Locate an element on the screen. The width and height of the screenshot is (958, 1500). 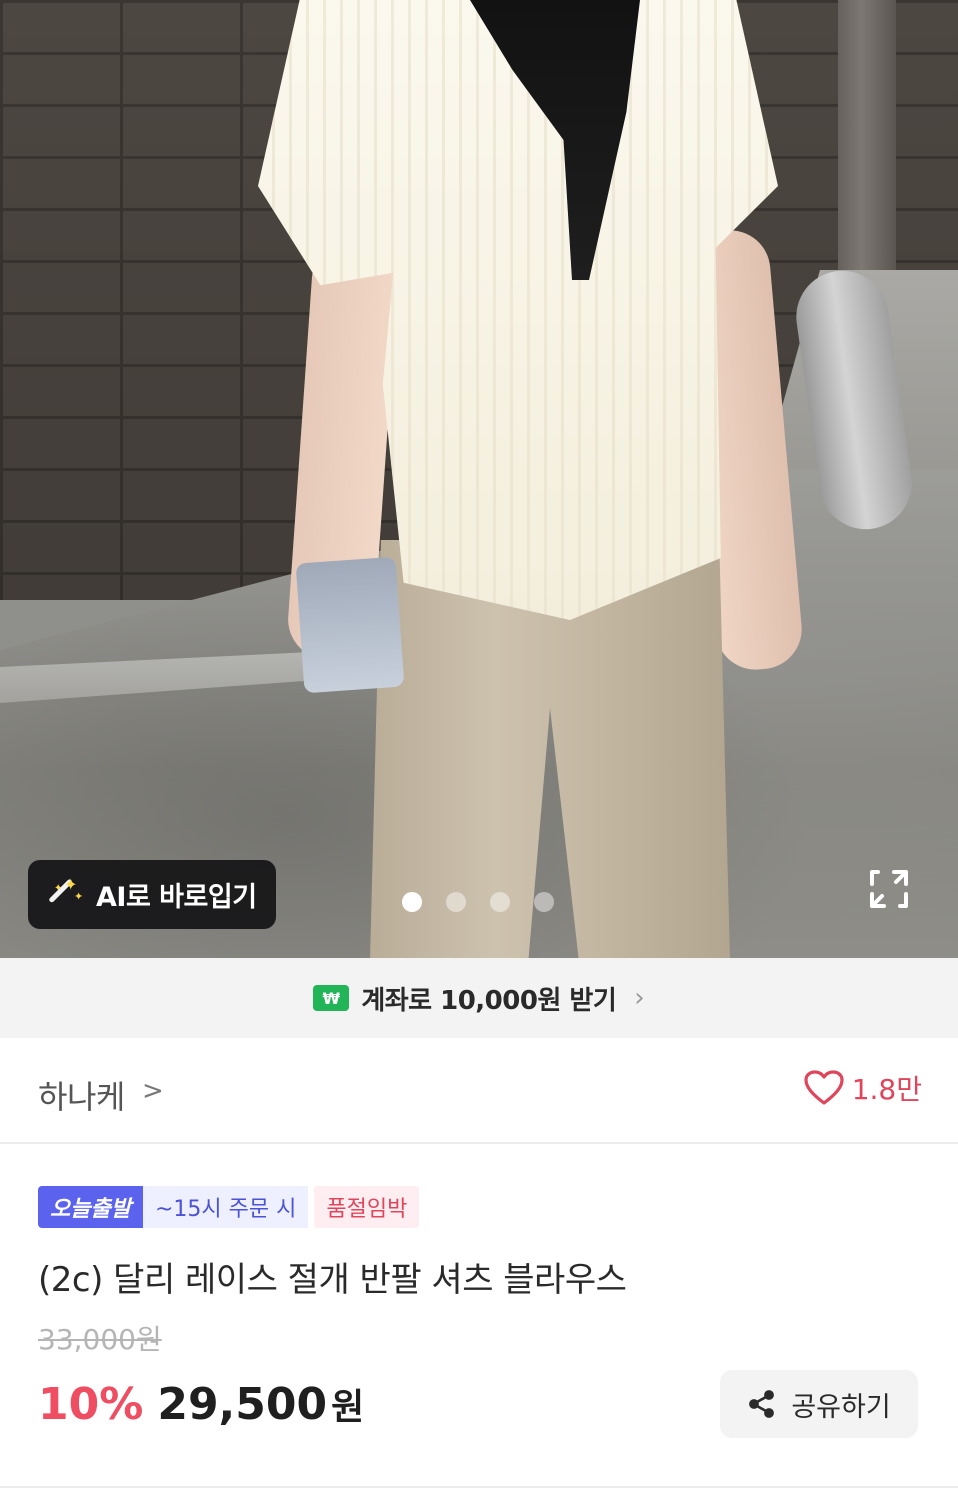
shop-row: 하나케 > 1.8만 is located at coordinates (479, 1091).